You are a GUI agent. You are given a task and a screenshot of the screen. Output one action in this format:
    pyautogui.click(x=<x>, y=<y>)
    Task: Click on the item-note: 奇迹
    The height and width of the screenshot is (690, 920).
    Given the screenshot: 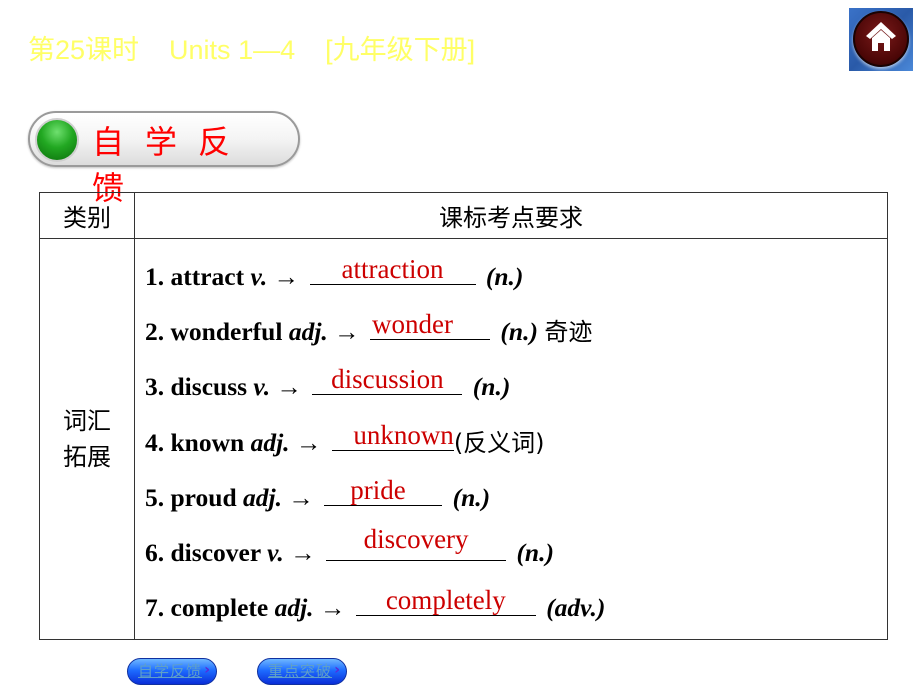 What is the action you would take?
    pyautogui.click(x=568, y=332)
    